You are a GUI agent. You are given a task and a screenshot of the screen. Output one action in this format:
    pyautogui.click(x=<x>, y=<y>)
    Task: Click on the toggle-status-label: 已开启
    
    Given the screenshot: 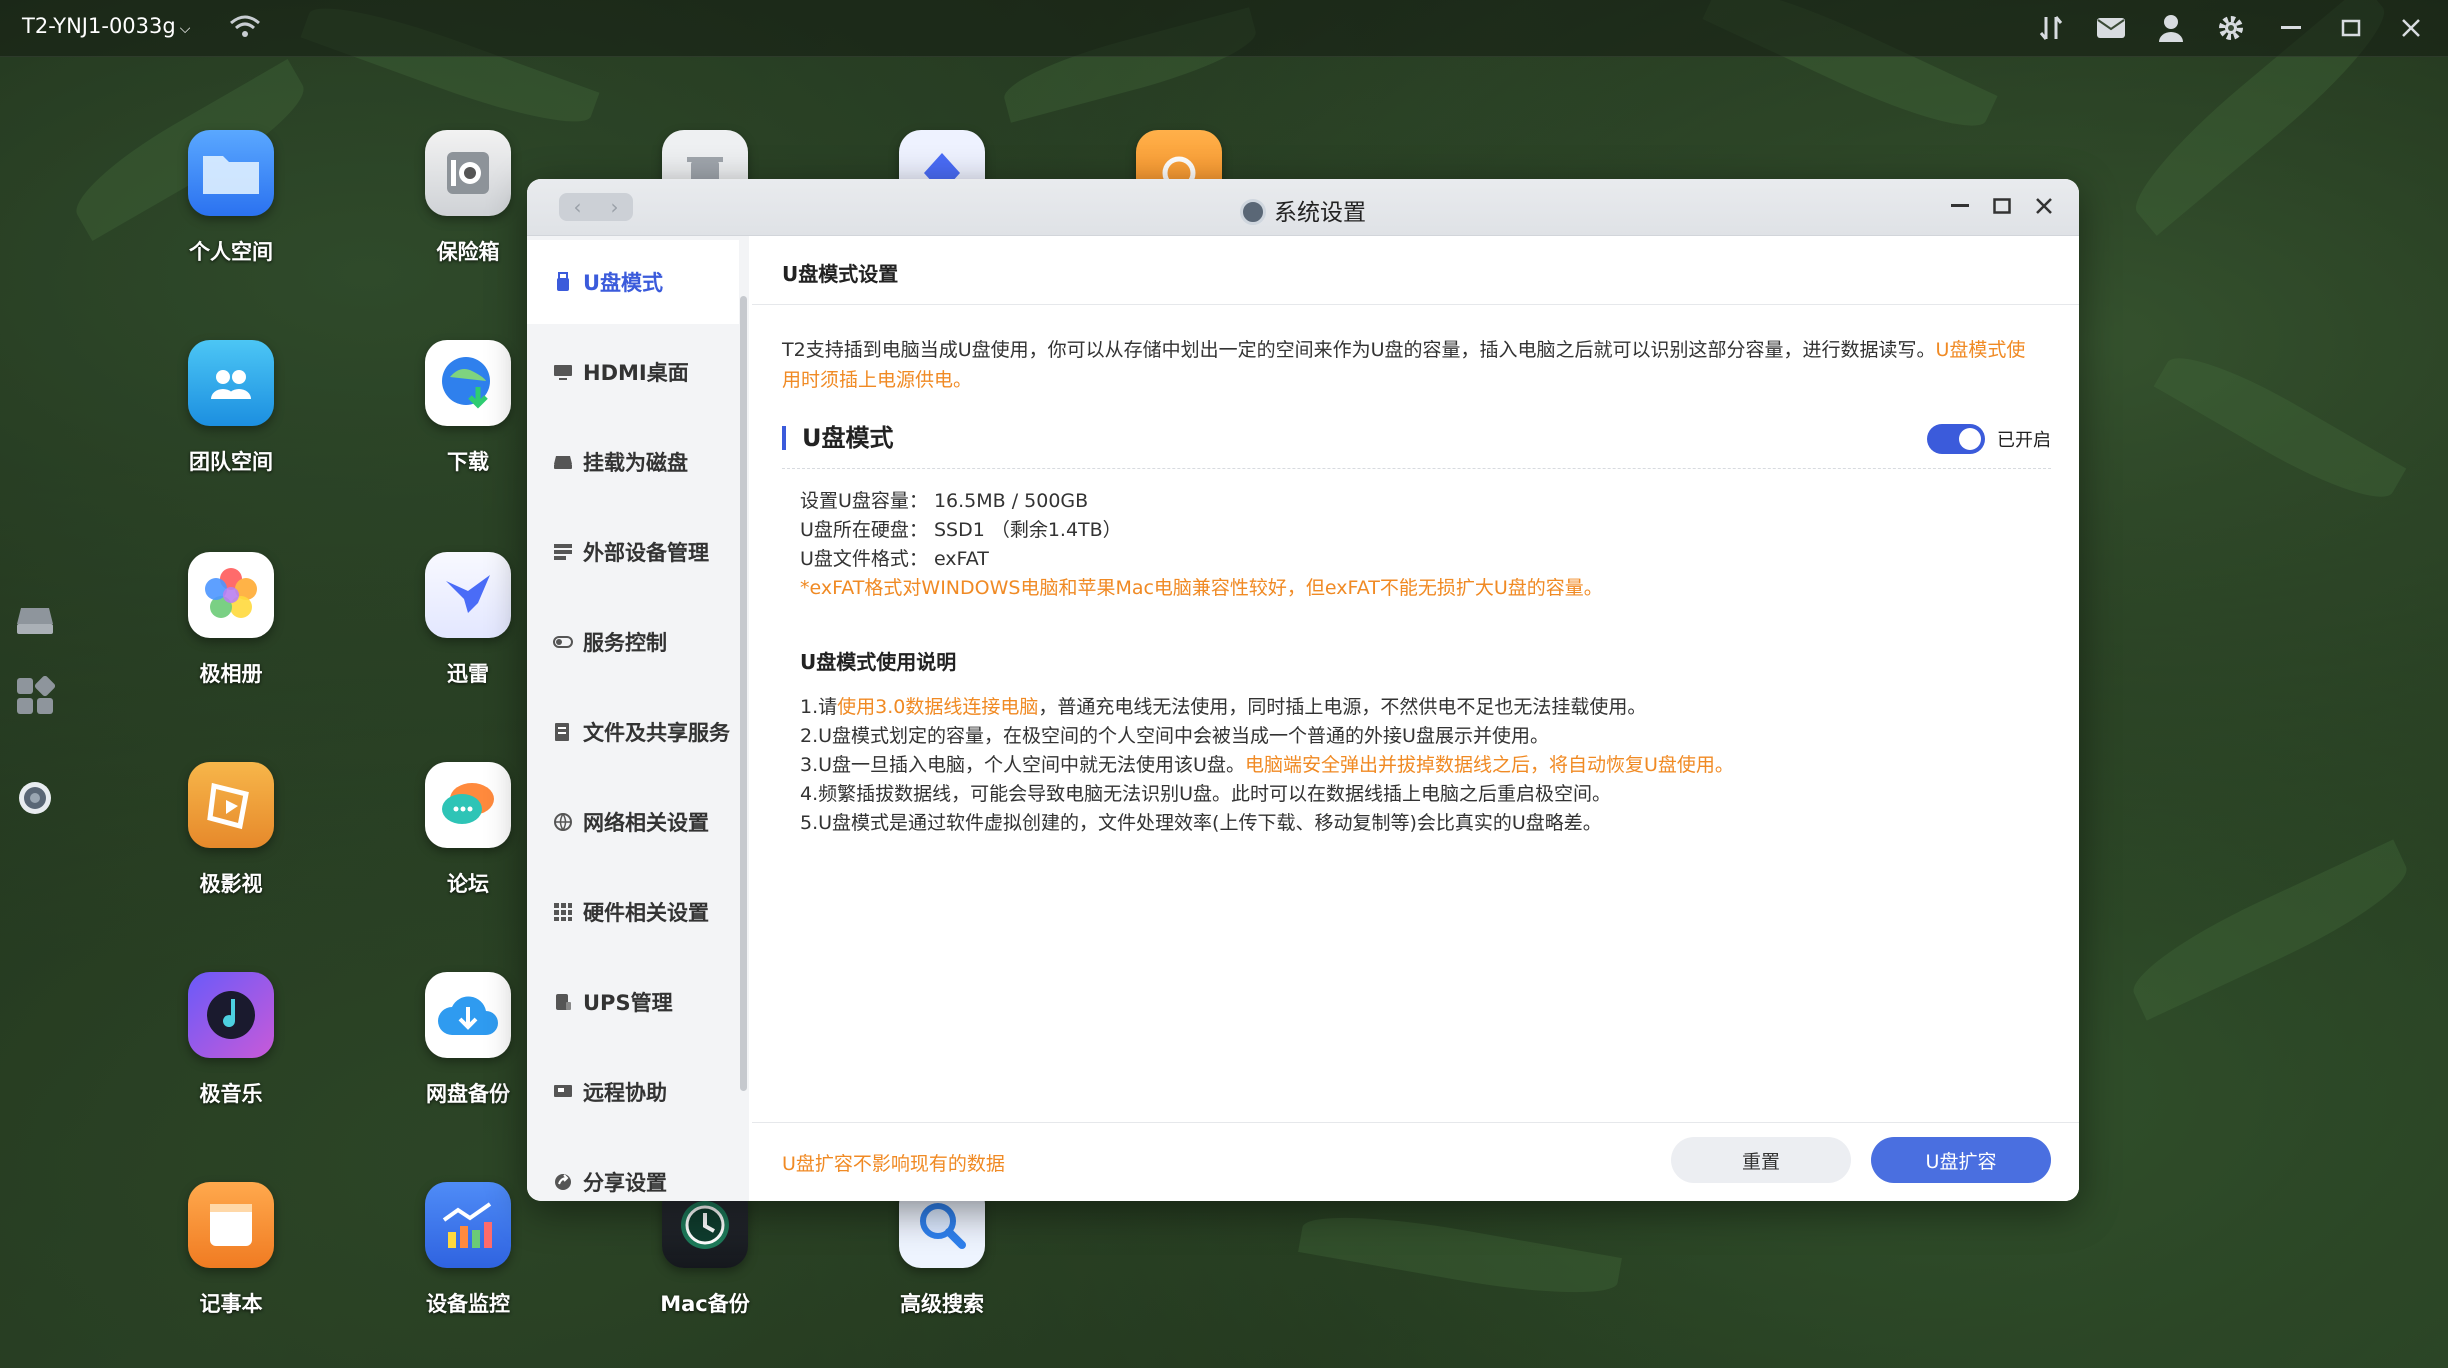 What is the action you would take?
    pyautogui.click(x=2024, y=440)
    